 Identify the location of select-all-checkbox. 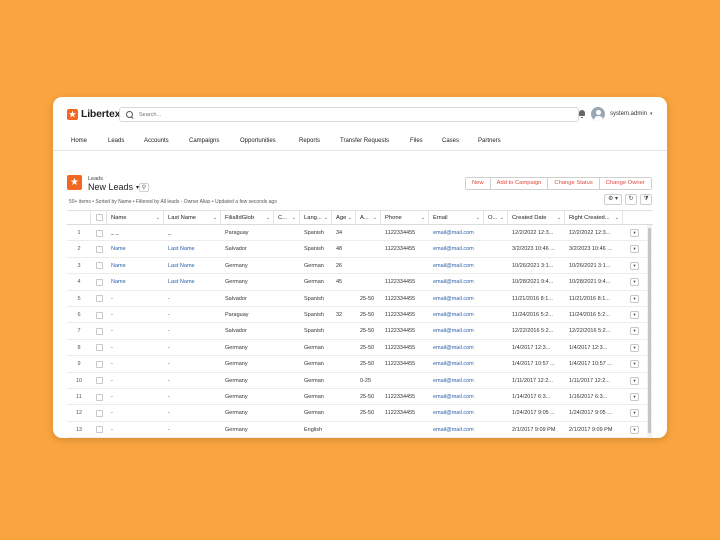
(99, 217).